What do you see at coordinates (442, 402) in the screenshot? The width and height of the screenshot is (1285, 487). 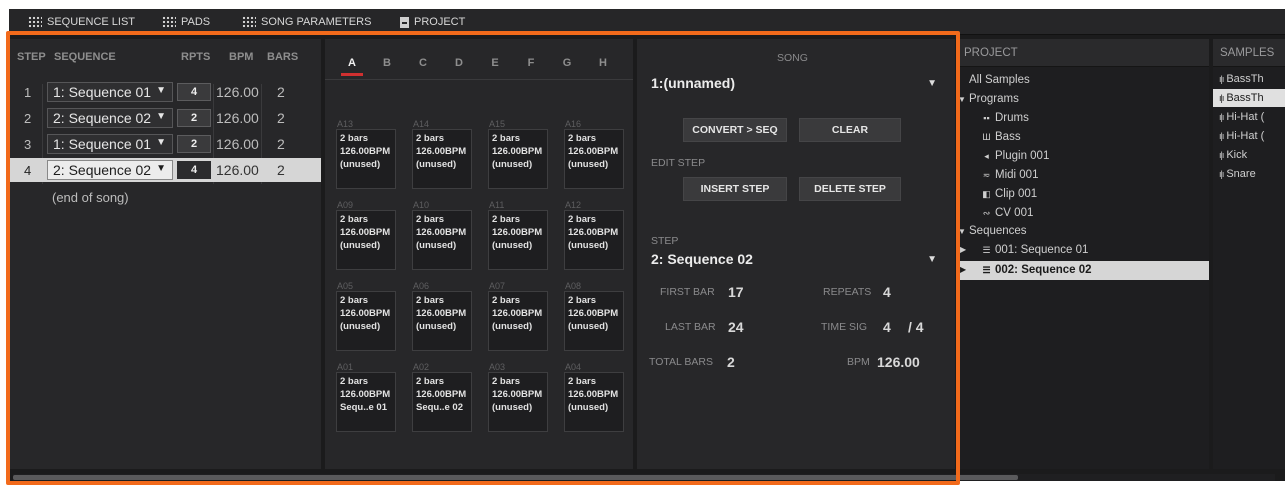 I see `pad-a02: 2 bars 126.00BPM Sequ..e 02` at bounding box center [442, 402].